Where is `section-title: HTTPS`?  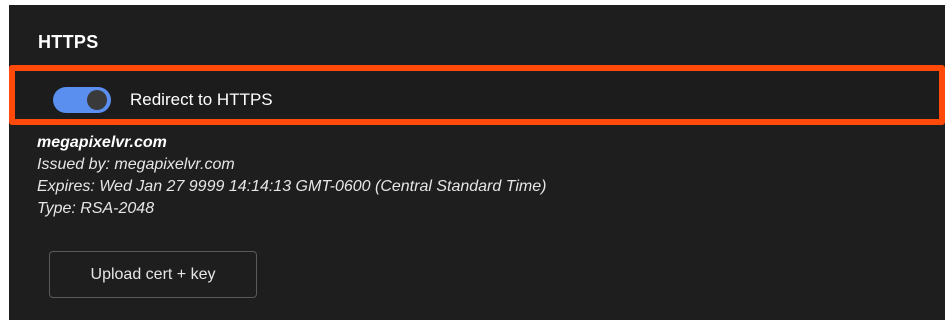
section-title: HTTPS is located at coordinates (68, 42).